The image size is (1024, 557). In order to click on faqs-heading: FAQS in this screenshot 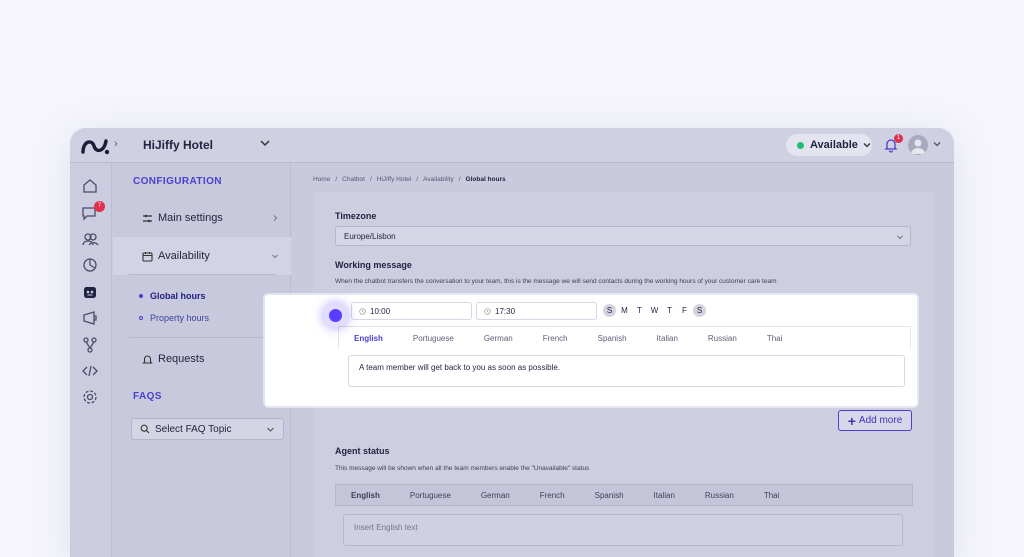, I will do `click(147, 396)`.